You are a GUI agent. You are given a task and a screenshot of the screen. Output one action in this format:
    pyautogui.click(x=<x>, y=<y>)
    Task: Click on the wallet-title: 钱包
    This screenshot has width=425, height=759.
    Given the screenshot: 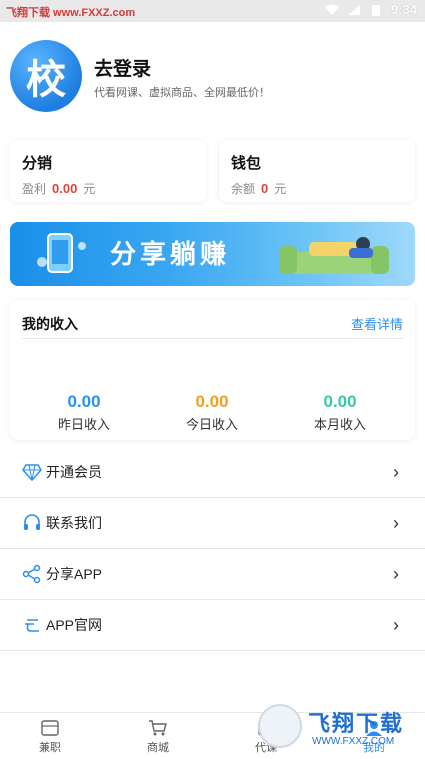 What is the action you would take?
    pyautogui.click(x=246, y=163)
    